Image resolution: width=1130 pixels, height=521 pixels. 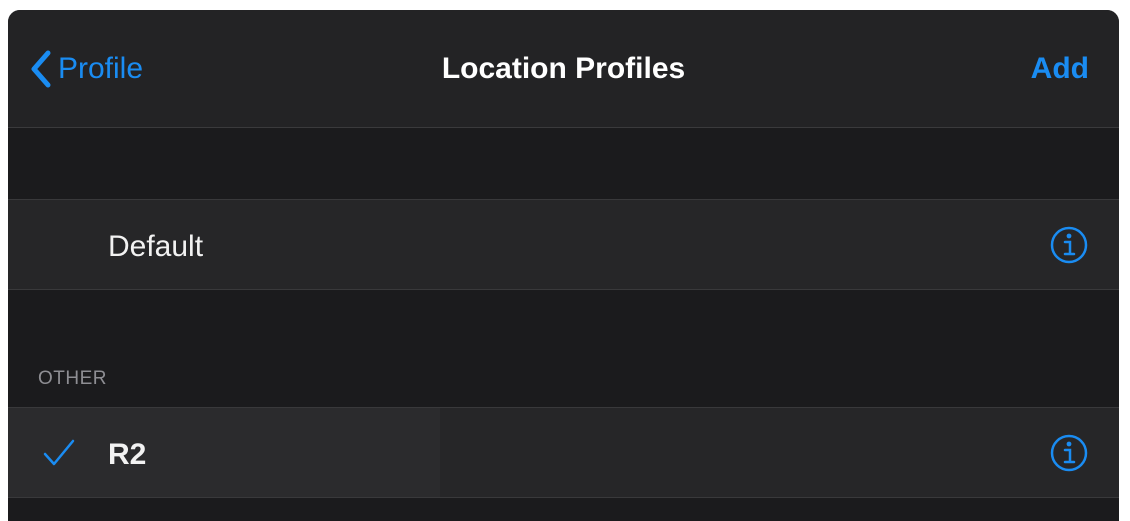 I want to click on page-title: Location Profiles, so click(x=563, y=68).